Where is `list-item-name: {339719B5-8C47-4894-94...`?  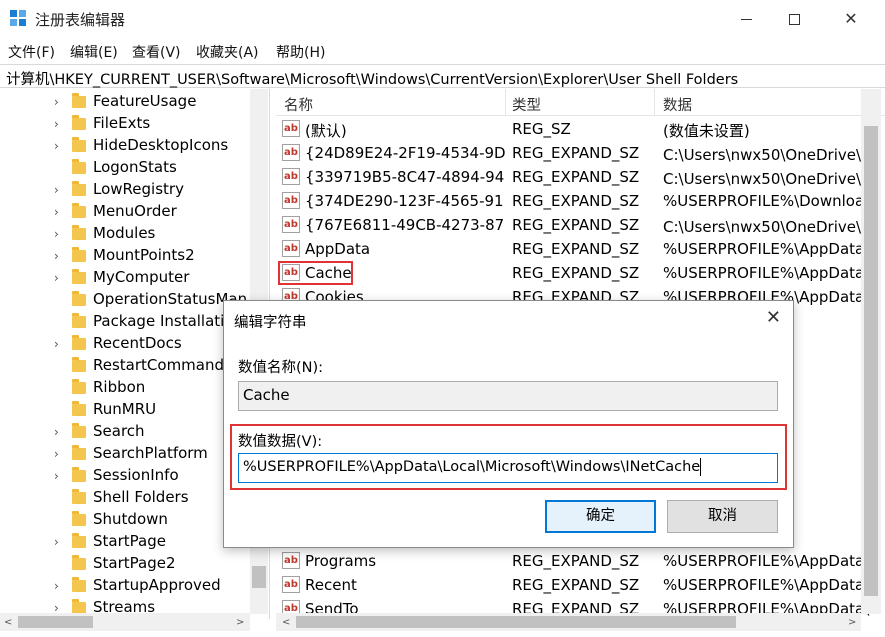 list-item-name: {339719B5-8C47-4894-94... is located at coordinates (405, 177).